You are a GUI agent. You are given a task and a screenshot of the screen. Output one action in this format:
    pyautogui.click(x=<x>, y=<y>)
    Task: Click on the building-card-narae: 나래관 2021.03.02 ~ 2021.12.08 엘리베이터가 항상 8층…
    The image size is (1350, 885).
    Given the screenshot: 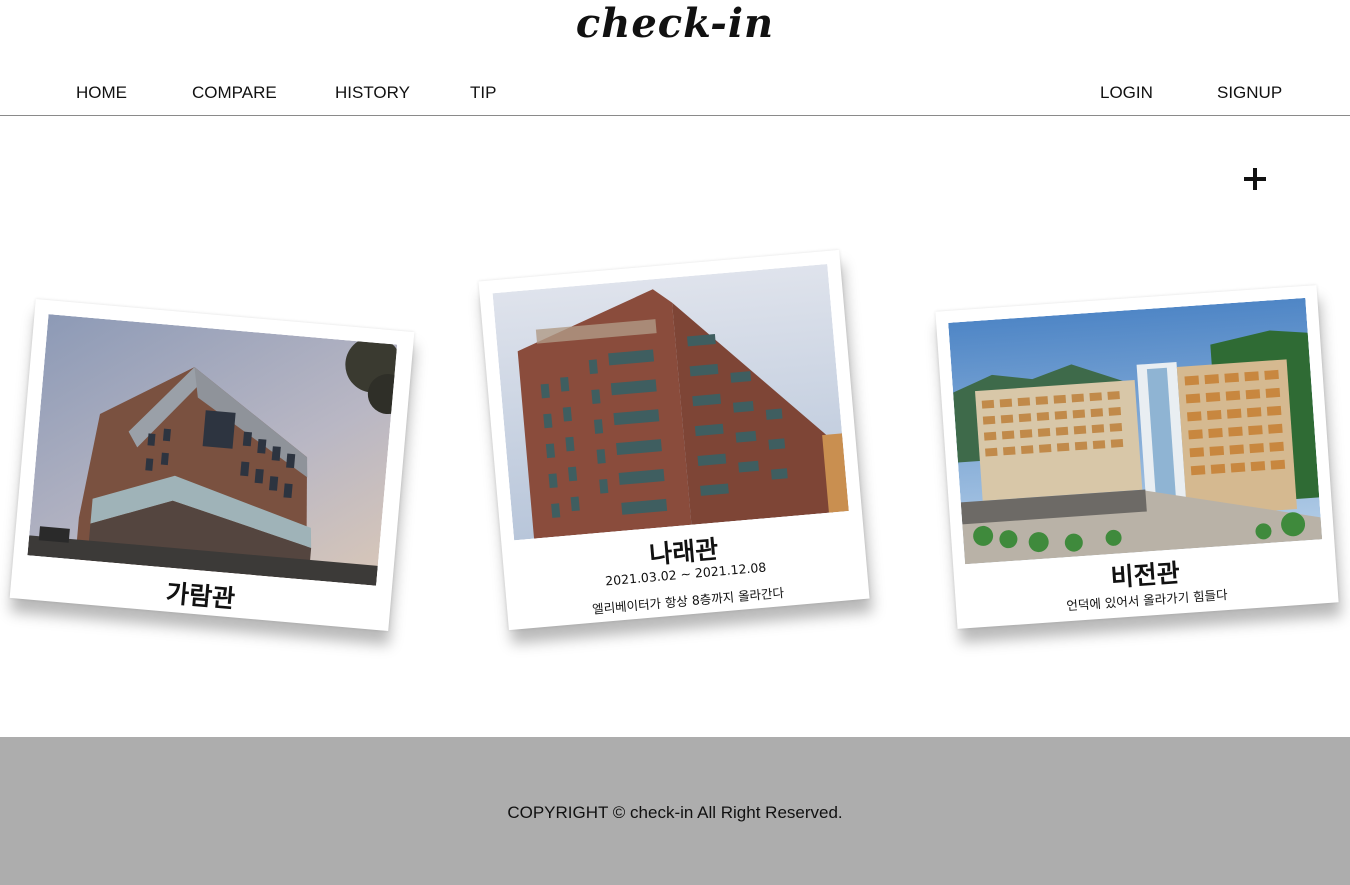 What is the action you would take?
    pyautogui.click(x=674, y=440)
    